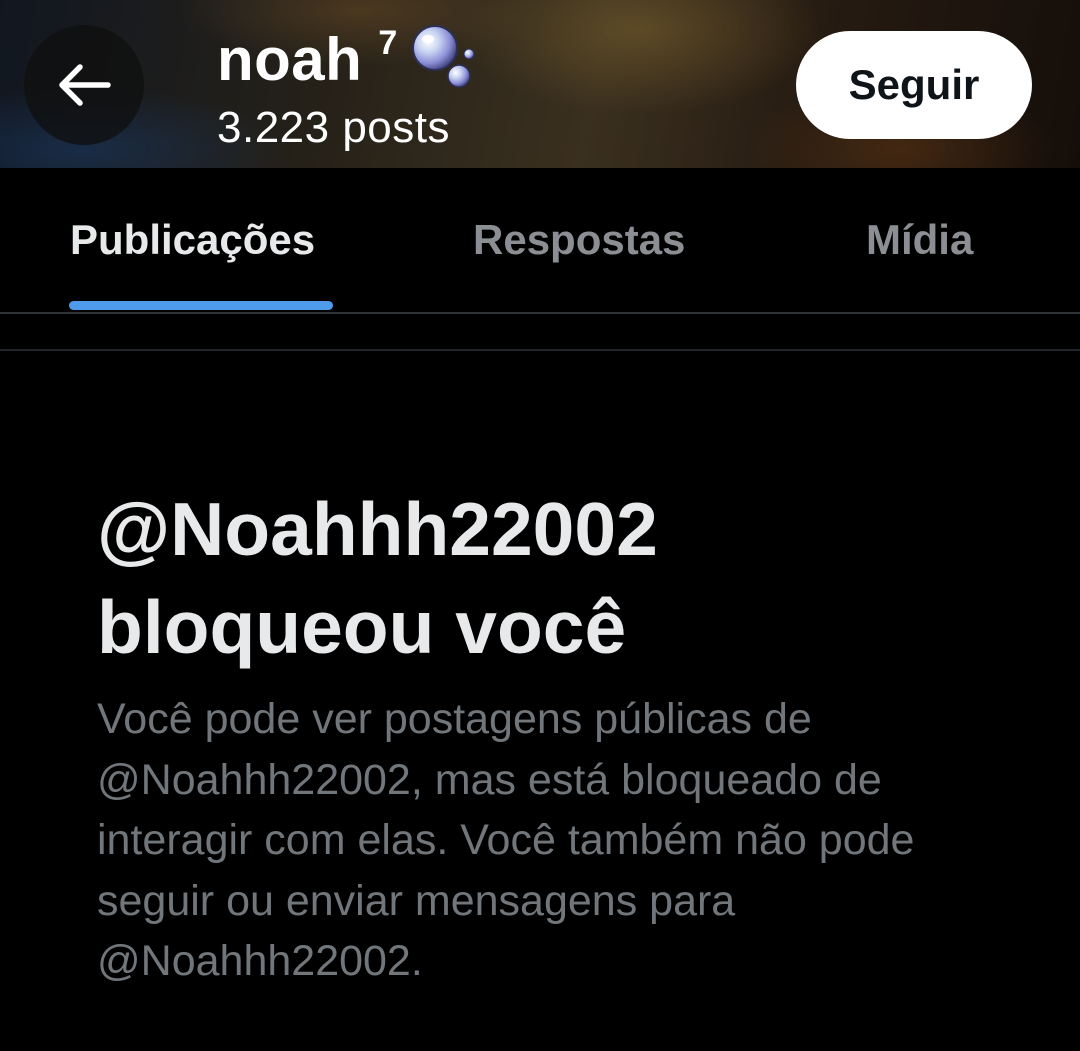 Image resolution: width=1080 pixels, height=1051 pixels. I want to click on profile-name: noah, so click(290, 59).